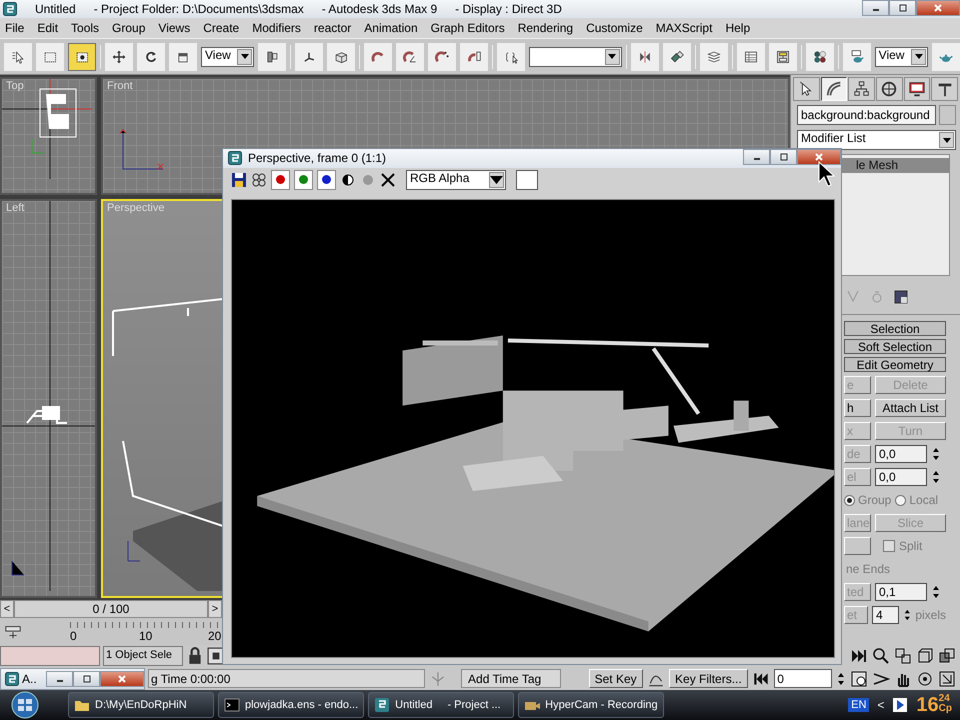 The image size is (960, 720). Describe the element at coordinates (511, 678) in the screenshot. I see `time-tag-field: Add Time Tag` at that location.